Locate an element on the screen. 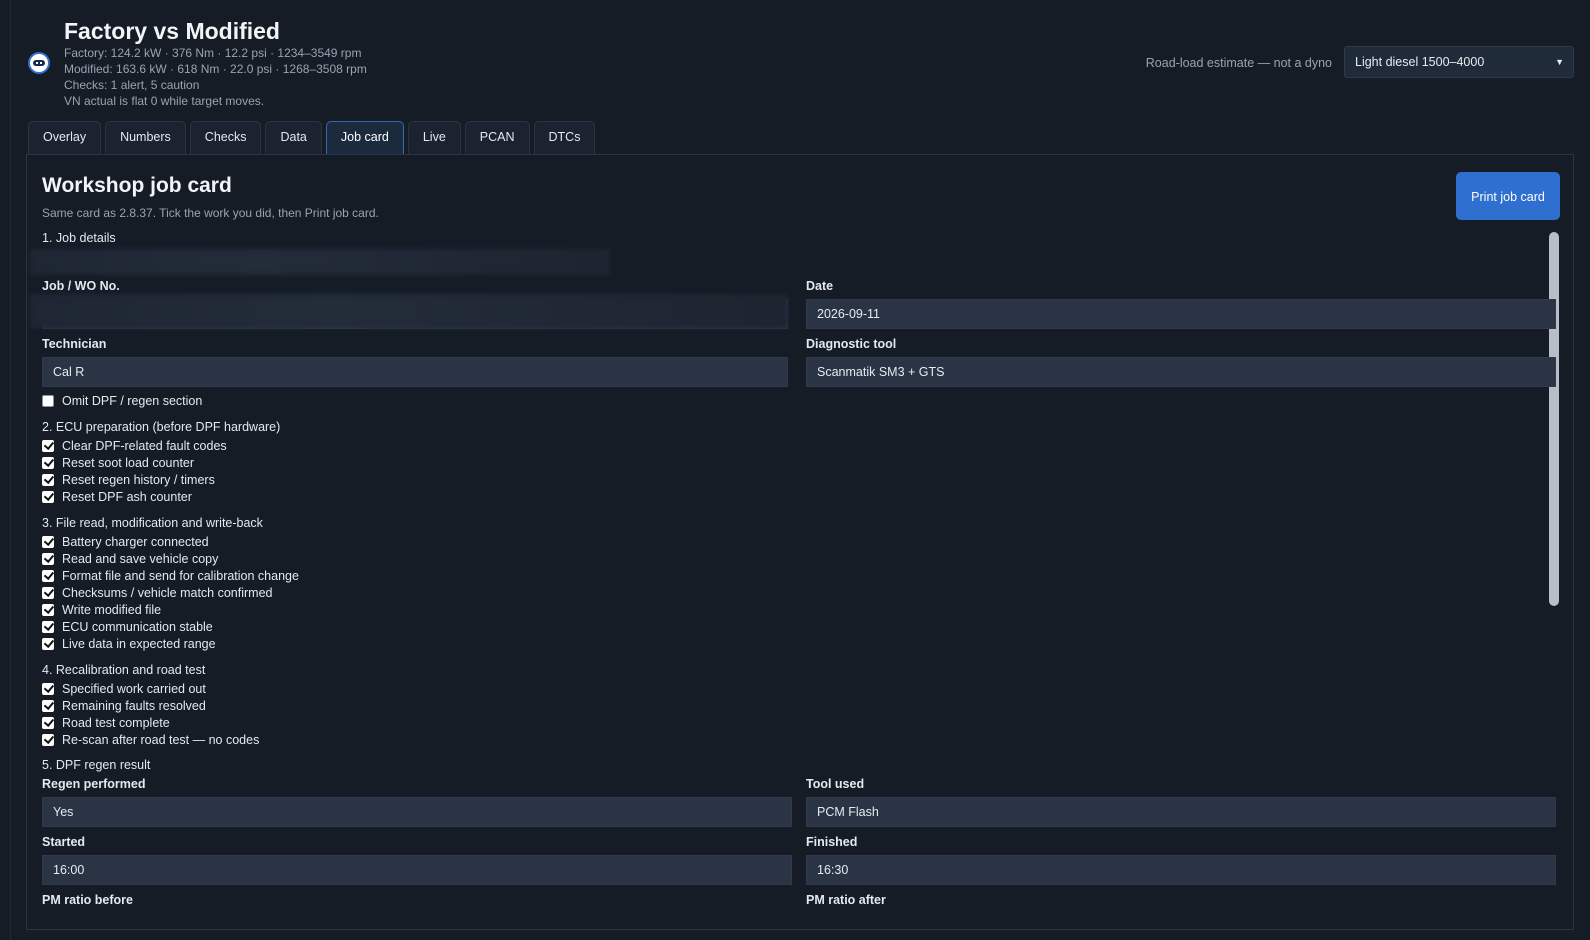 Image resolution: width=1590 pixels, height=940 pixels. tab-job-card: Job card is located at coordinates (364, 137).